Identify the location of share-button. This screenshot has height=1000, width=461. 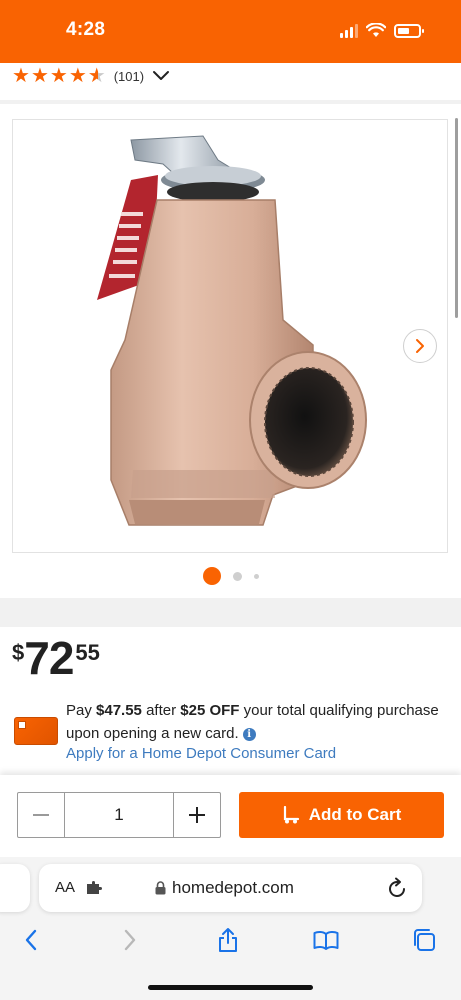
(228, 940).